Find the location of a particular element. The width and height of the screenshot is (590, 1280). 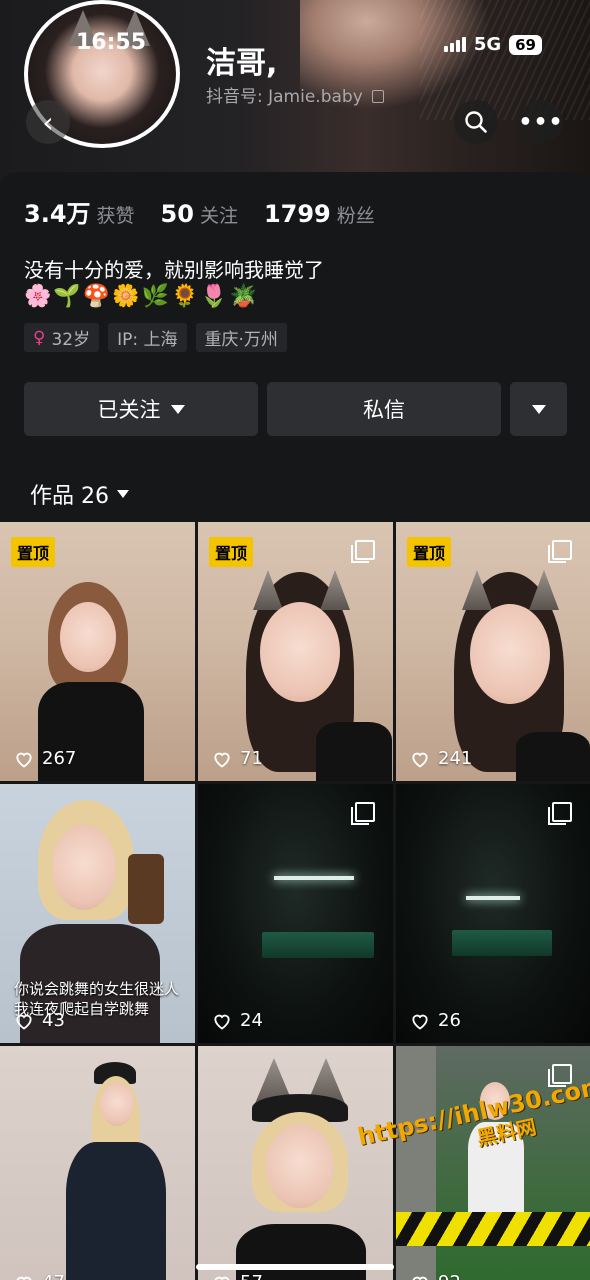

action-buttons: 已关注 私信 is located at coordinates (295, 409).